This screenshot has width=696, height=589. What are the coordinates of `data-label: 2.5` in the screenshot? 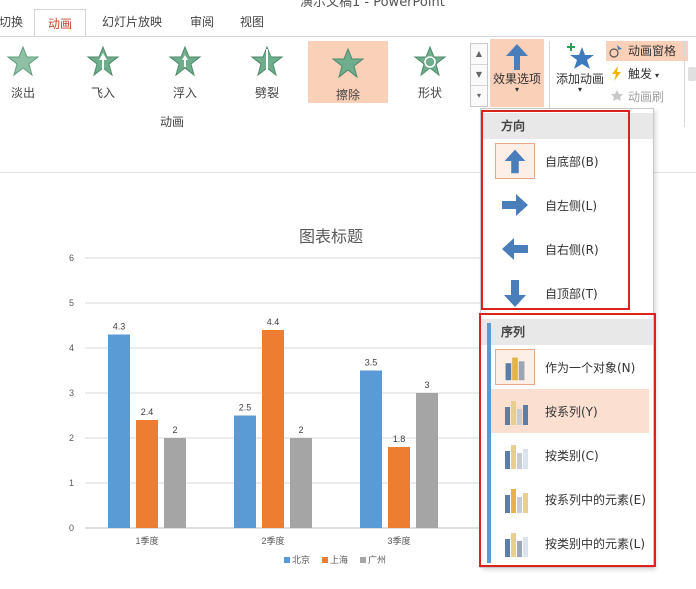 It's located at (245, 408).